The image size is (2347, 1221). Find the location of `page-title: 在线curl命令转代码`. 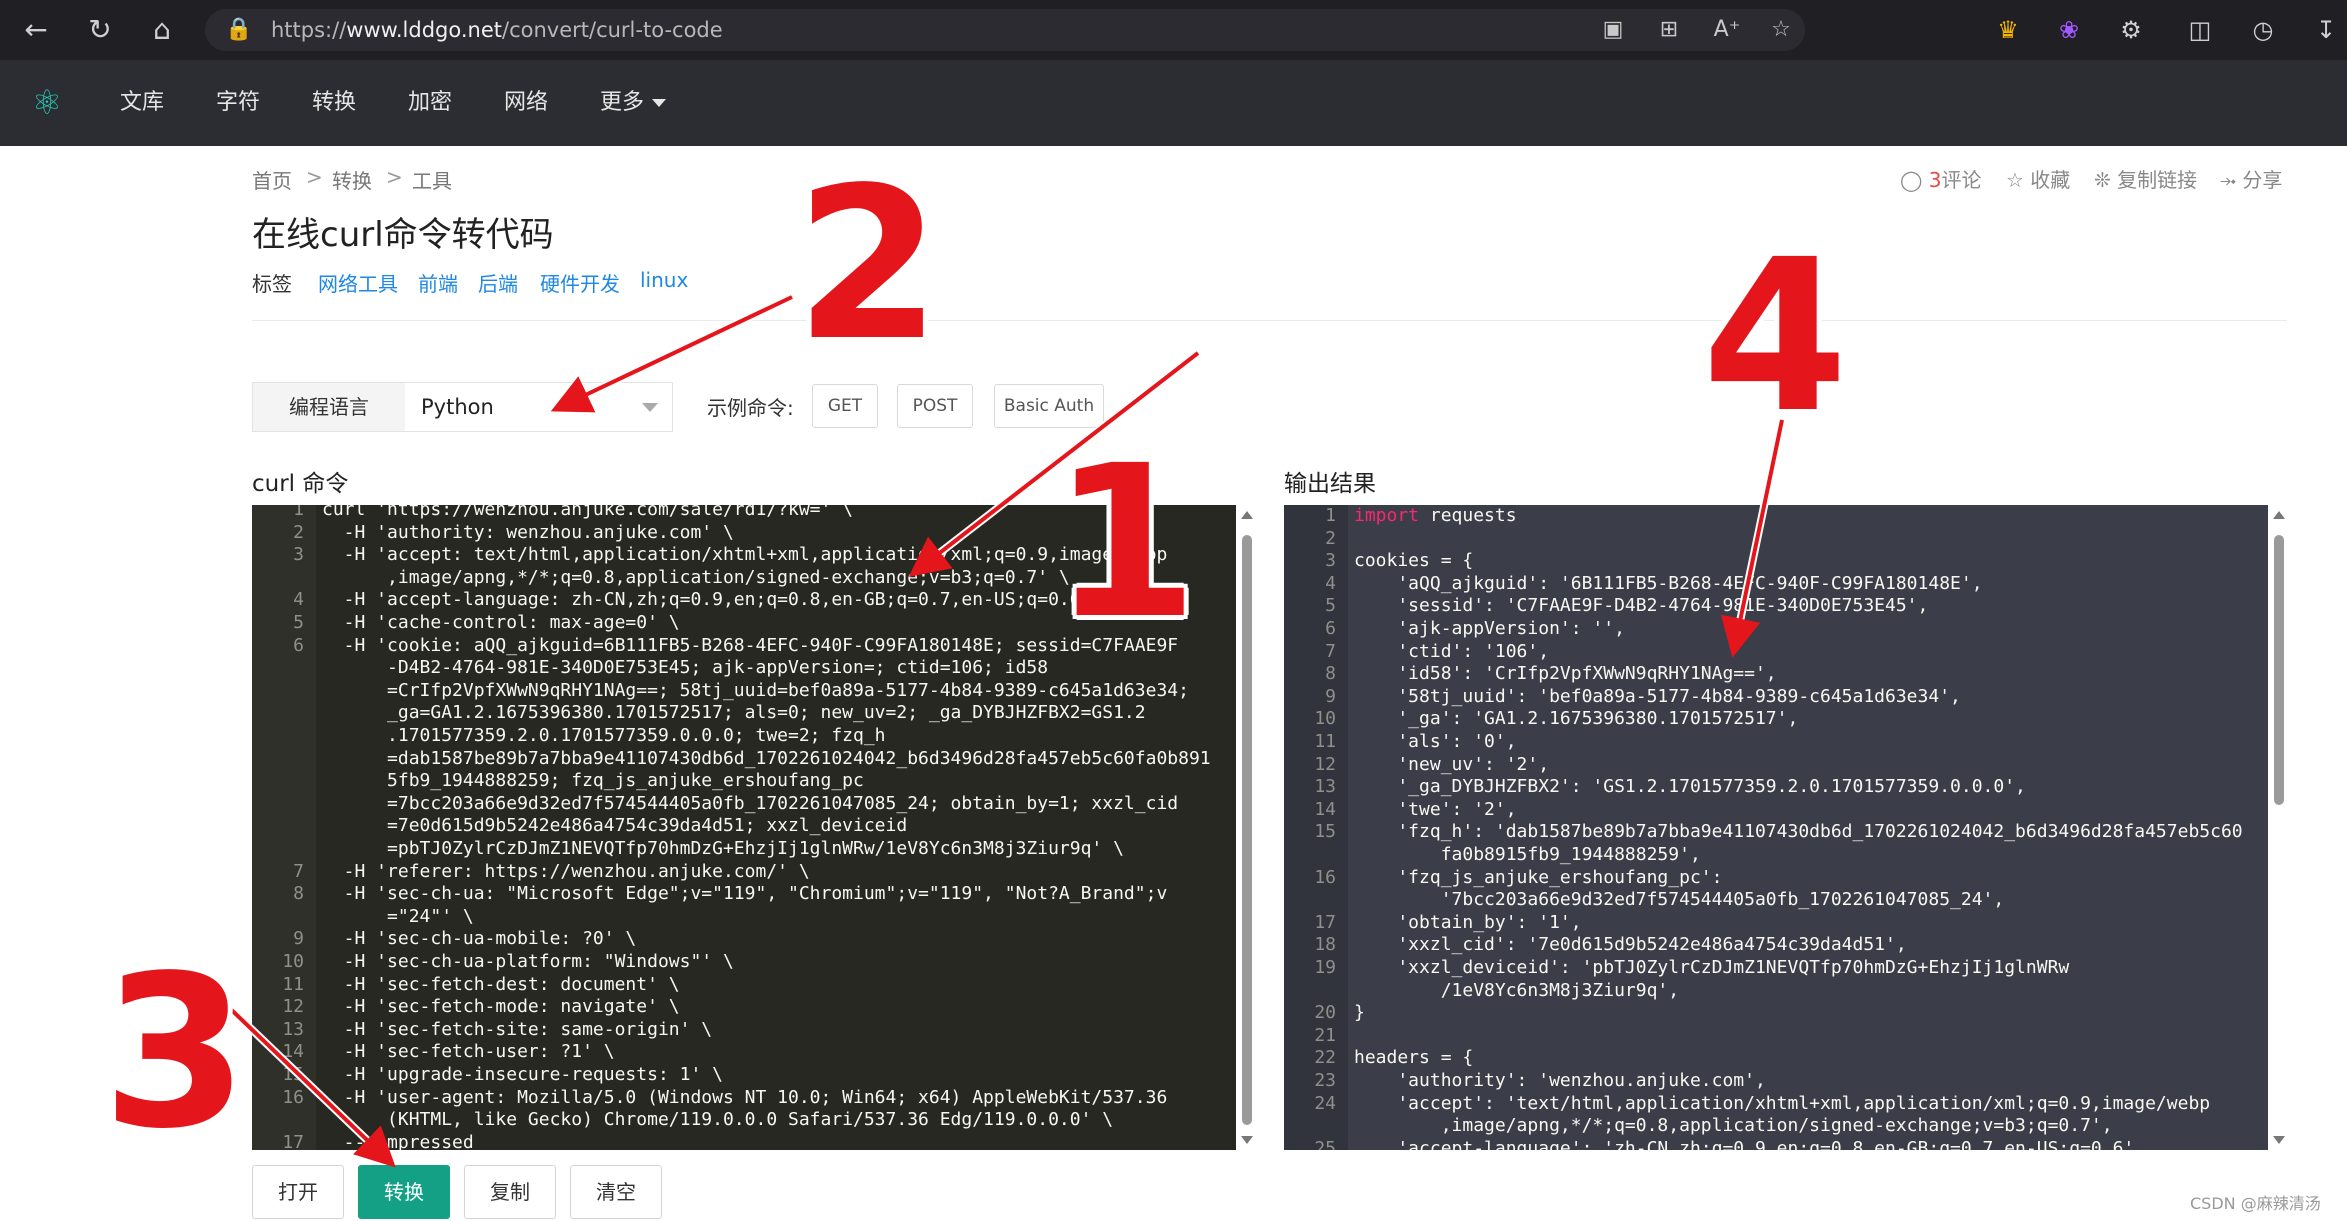

page-title: 在线curl命令转代码 is located at coordinates (403, 235).